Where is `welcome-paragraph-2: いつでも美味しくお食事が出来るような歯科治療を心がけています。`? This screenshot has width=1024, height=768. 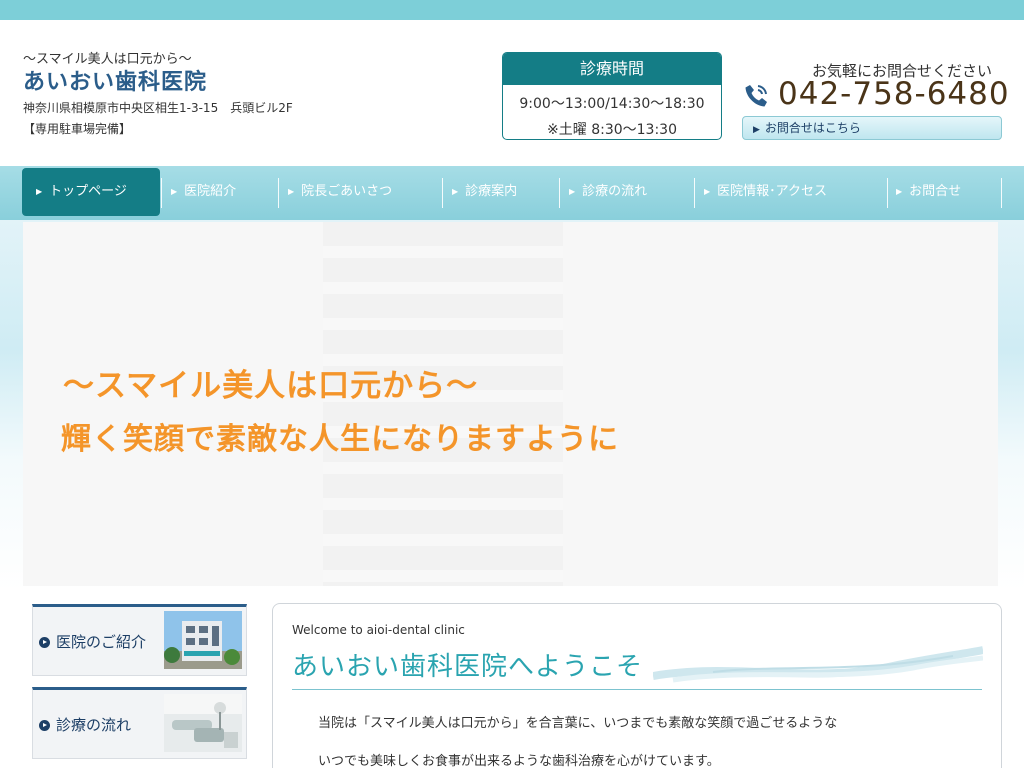 welcome-paragraph-2: いつでも美味しくお食事が出来るような歯科治療を心がけています。 is located at coordinates (519, 761).